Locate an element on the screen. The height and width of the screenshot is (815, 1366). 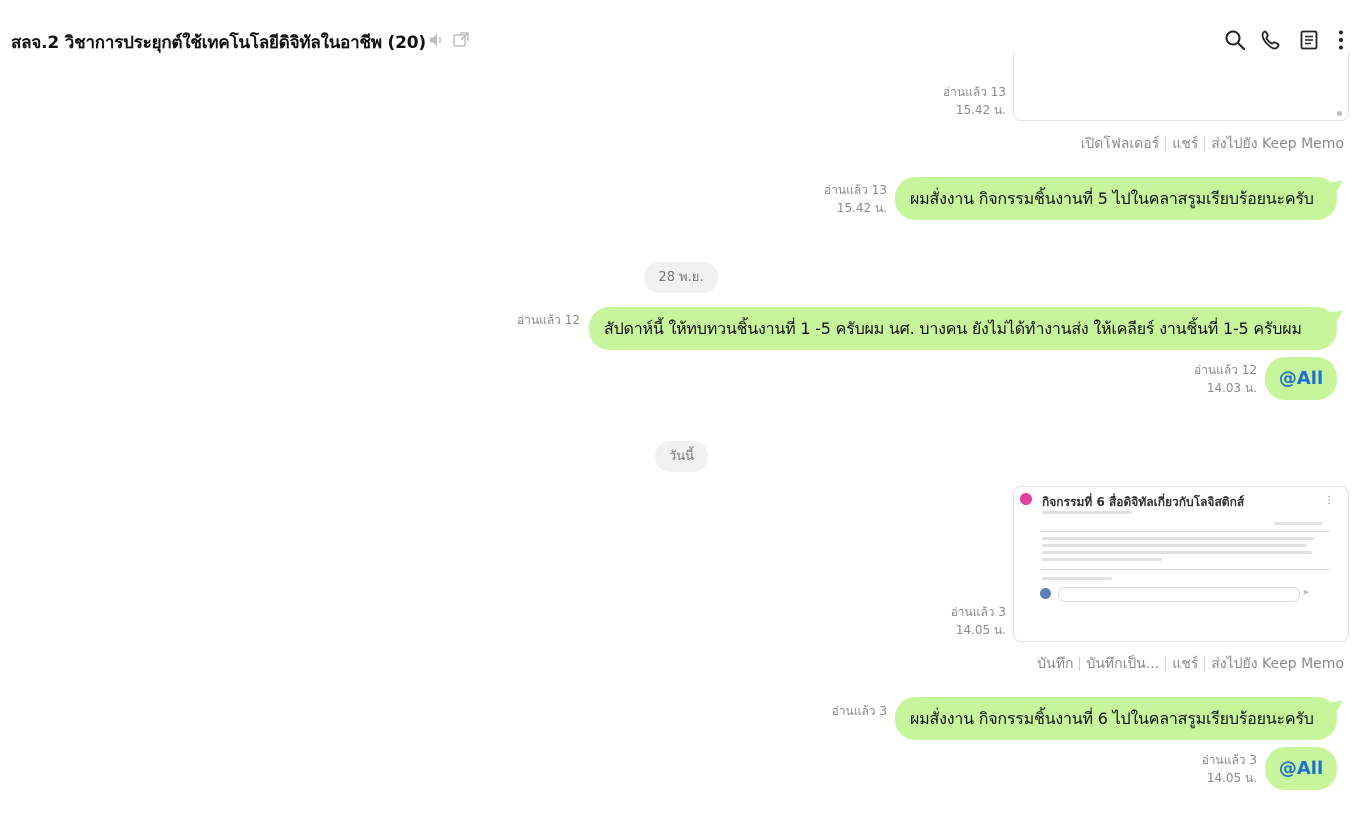
card-scroll-indicator is located at coordinates (1339, 113).